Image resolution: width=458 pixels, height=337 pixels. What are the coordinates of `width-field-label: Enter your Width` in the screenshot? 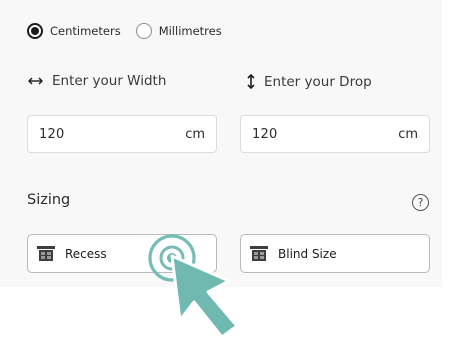 It's located at (96, 81).